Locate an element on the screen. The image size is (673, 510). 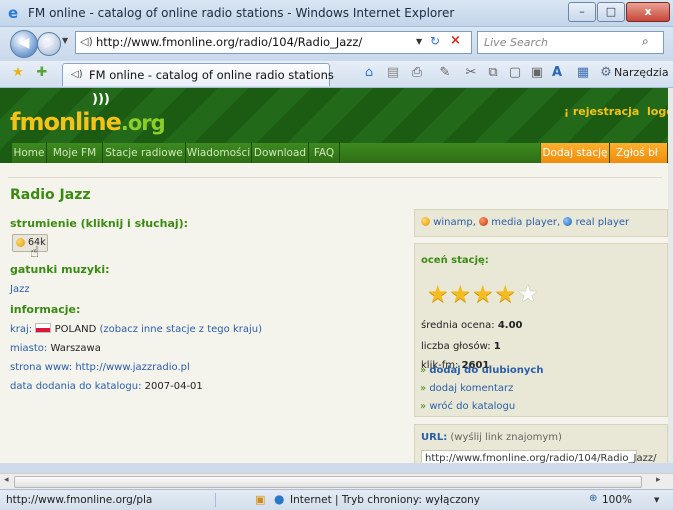
home-icon: ⌂ is located at coordinates (369, 73).